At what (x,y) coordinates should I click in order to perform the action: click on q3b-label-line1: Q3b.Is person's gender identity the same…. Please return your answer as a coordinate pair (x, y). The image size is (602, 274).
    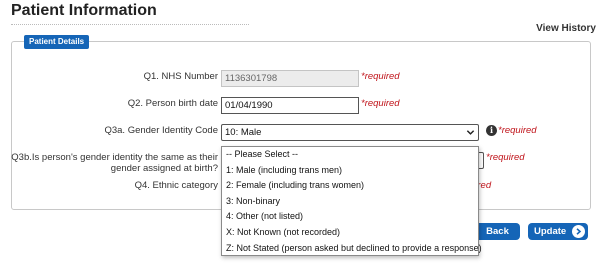
    Looking at the image, I should click on (114, 157).